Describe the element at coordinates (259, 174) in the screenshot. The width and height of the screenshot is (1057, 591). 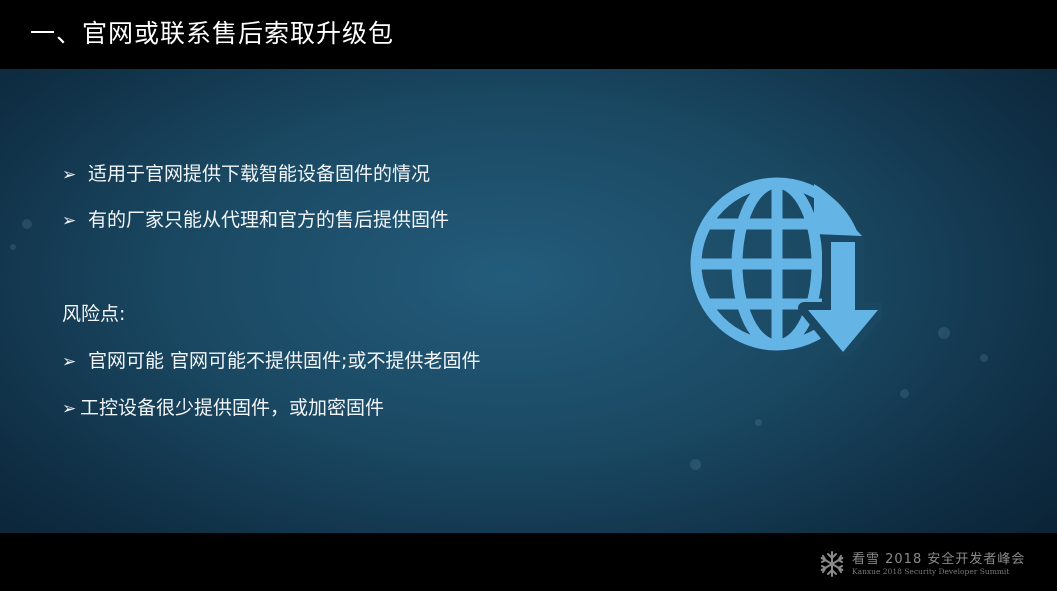
I see `bullet-text: 适用于官网提供下载智能设备固件的情况` at that location.